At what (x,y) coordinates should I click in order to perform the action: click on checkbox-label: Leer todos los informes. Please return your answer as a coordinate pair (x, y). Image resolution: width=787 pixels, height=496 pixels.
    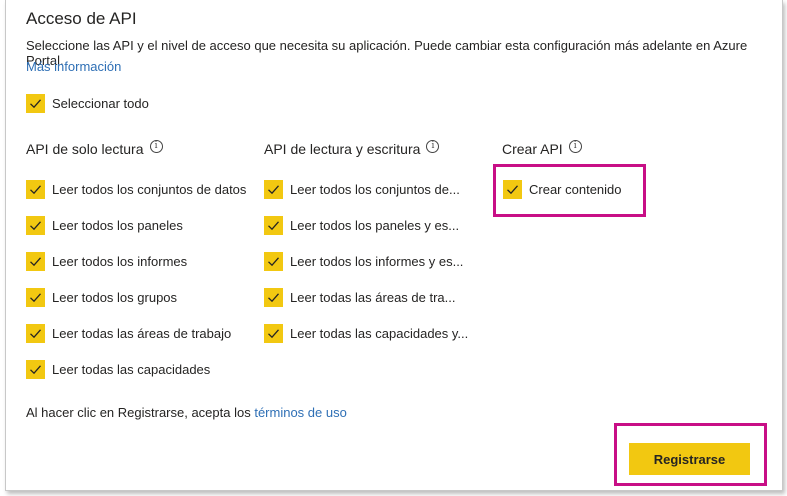
    Looking at the image, I should click on (120, 261).